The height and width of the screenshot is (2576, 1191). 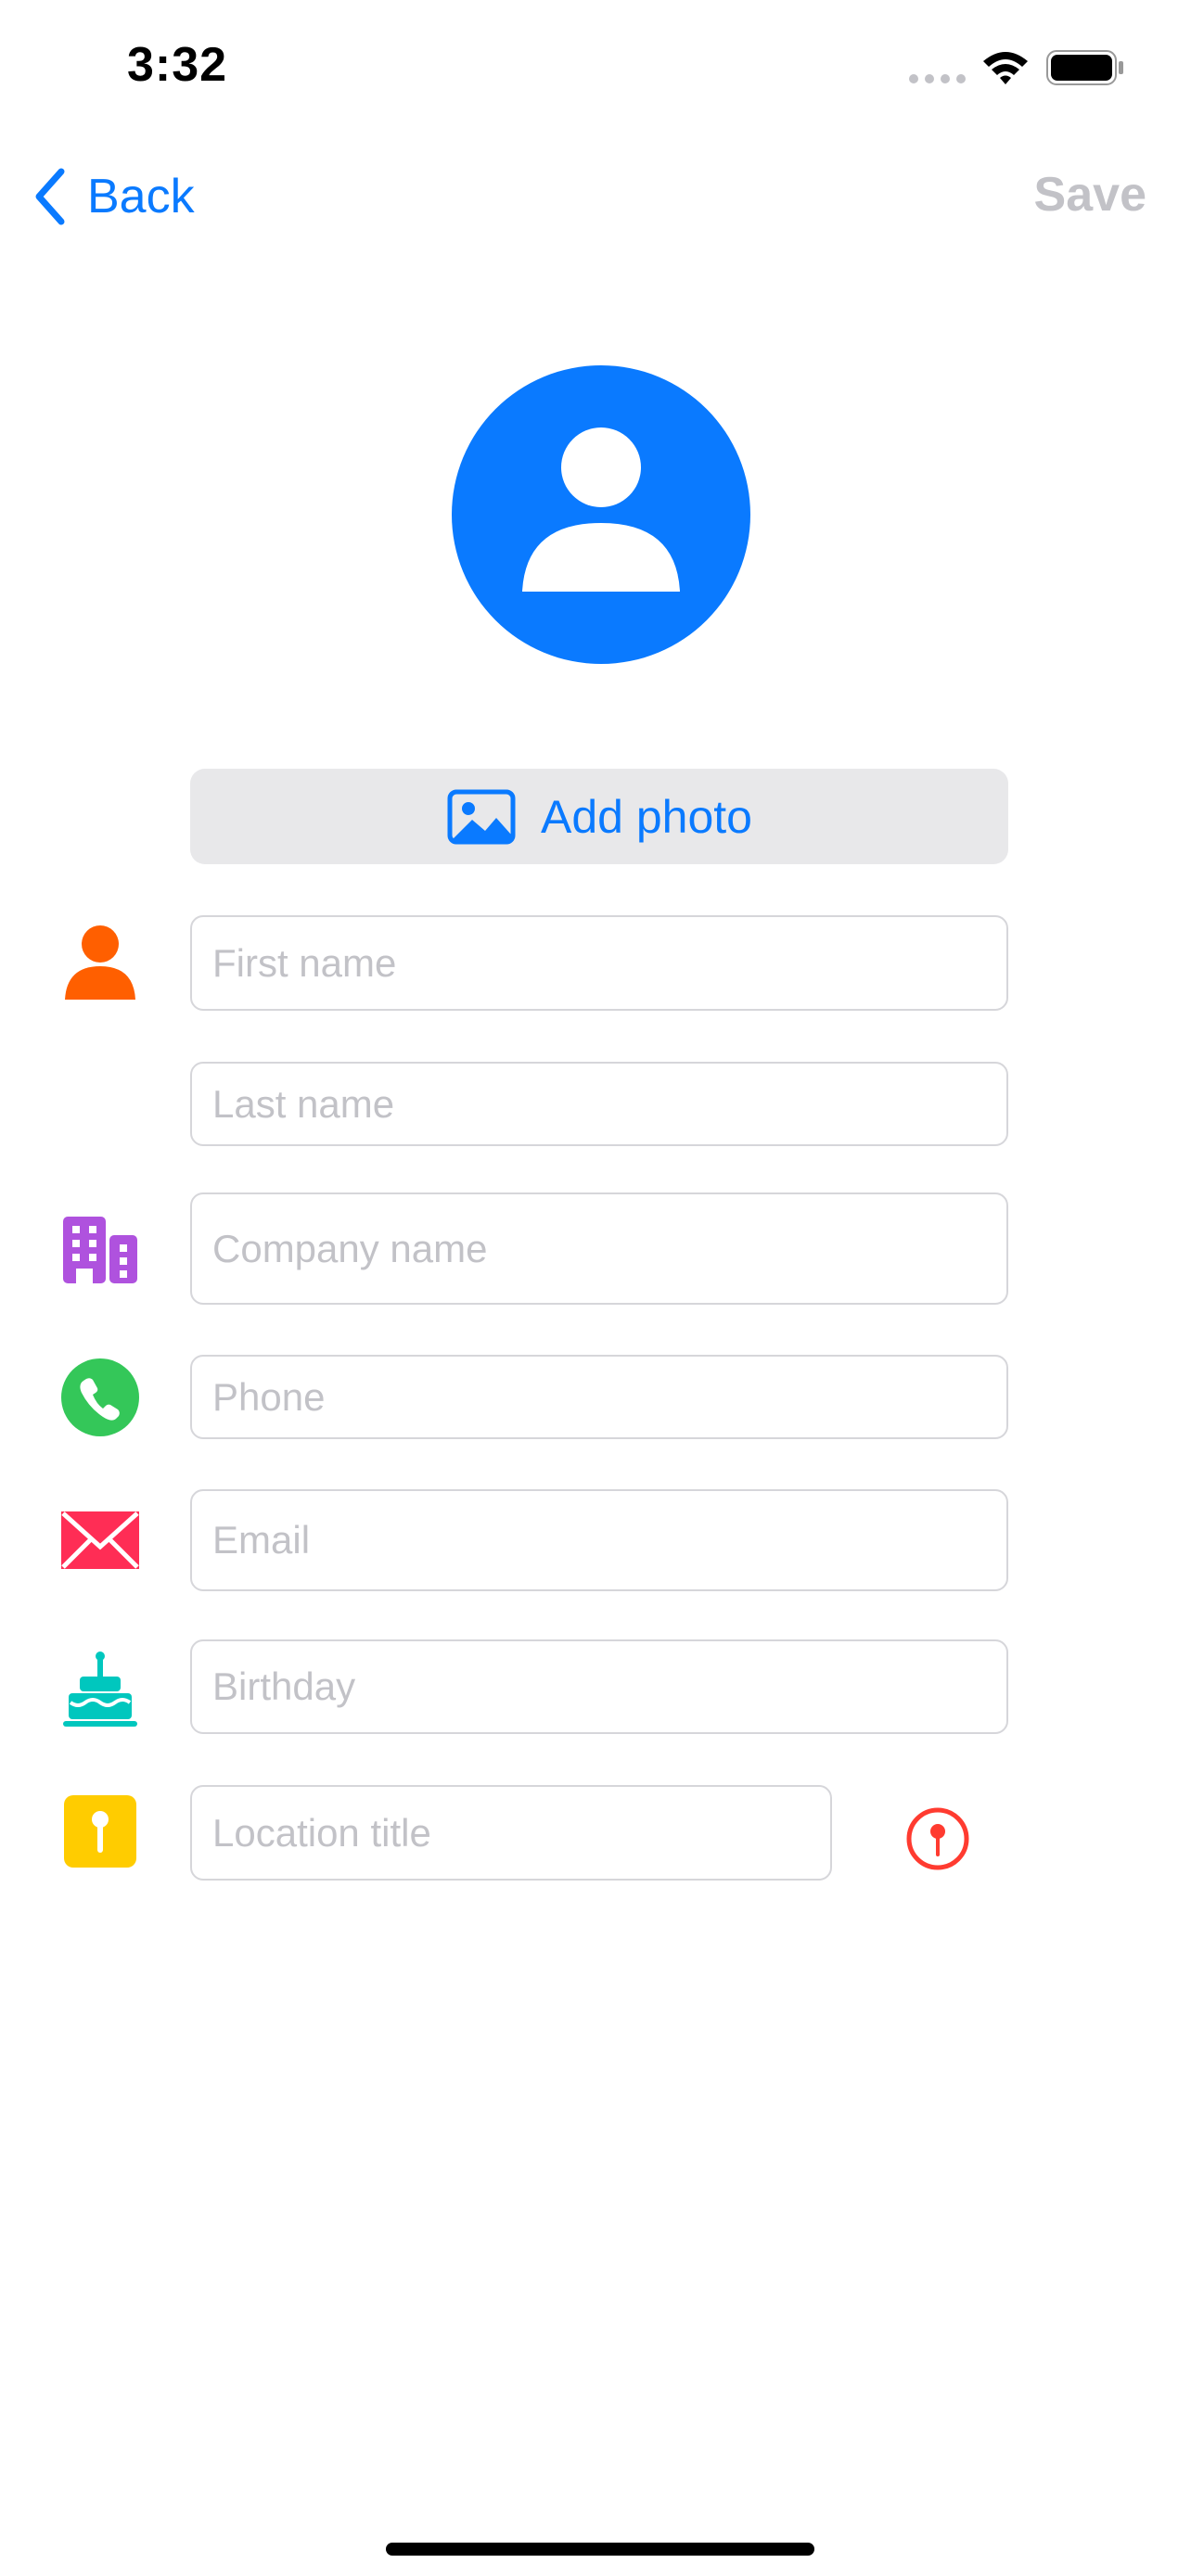 I want to click on phone-input, so click(x=599, y=1397).